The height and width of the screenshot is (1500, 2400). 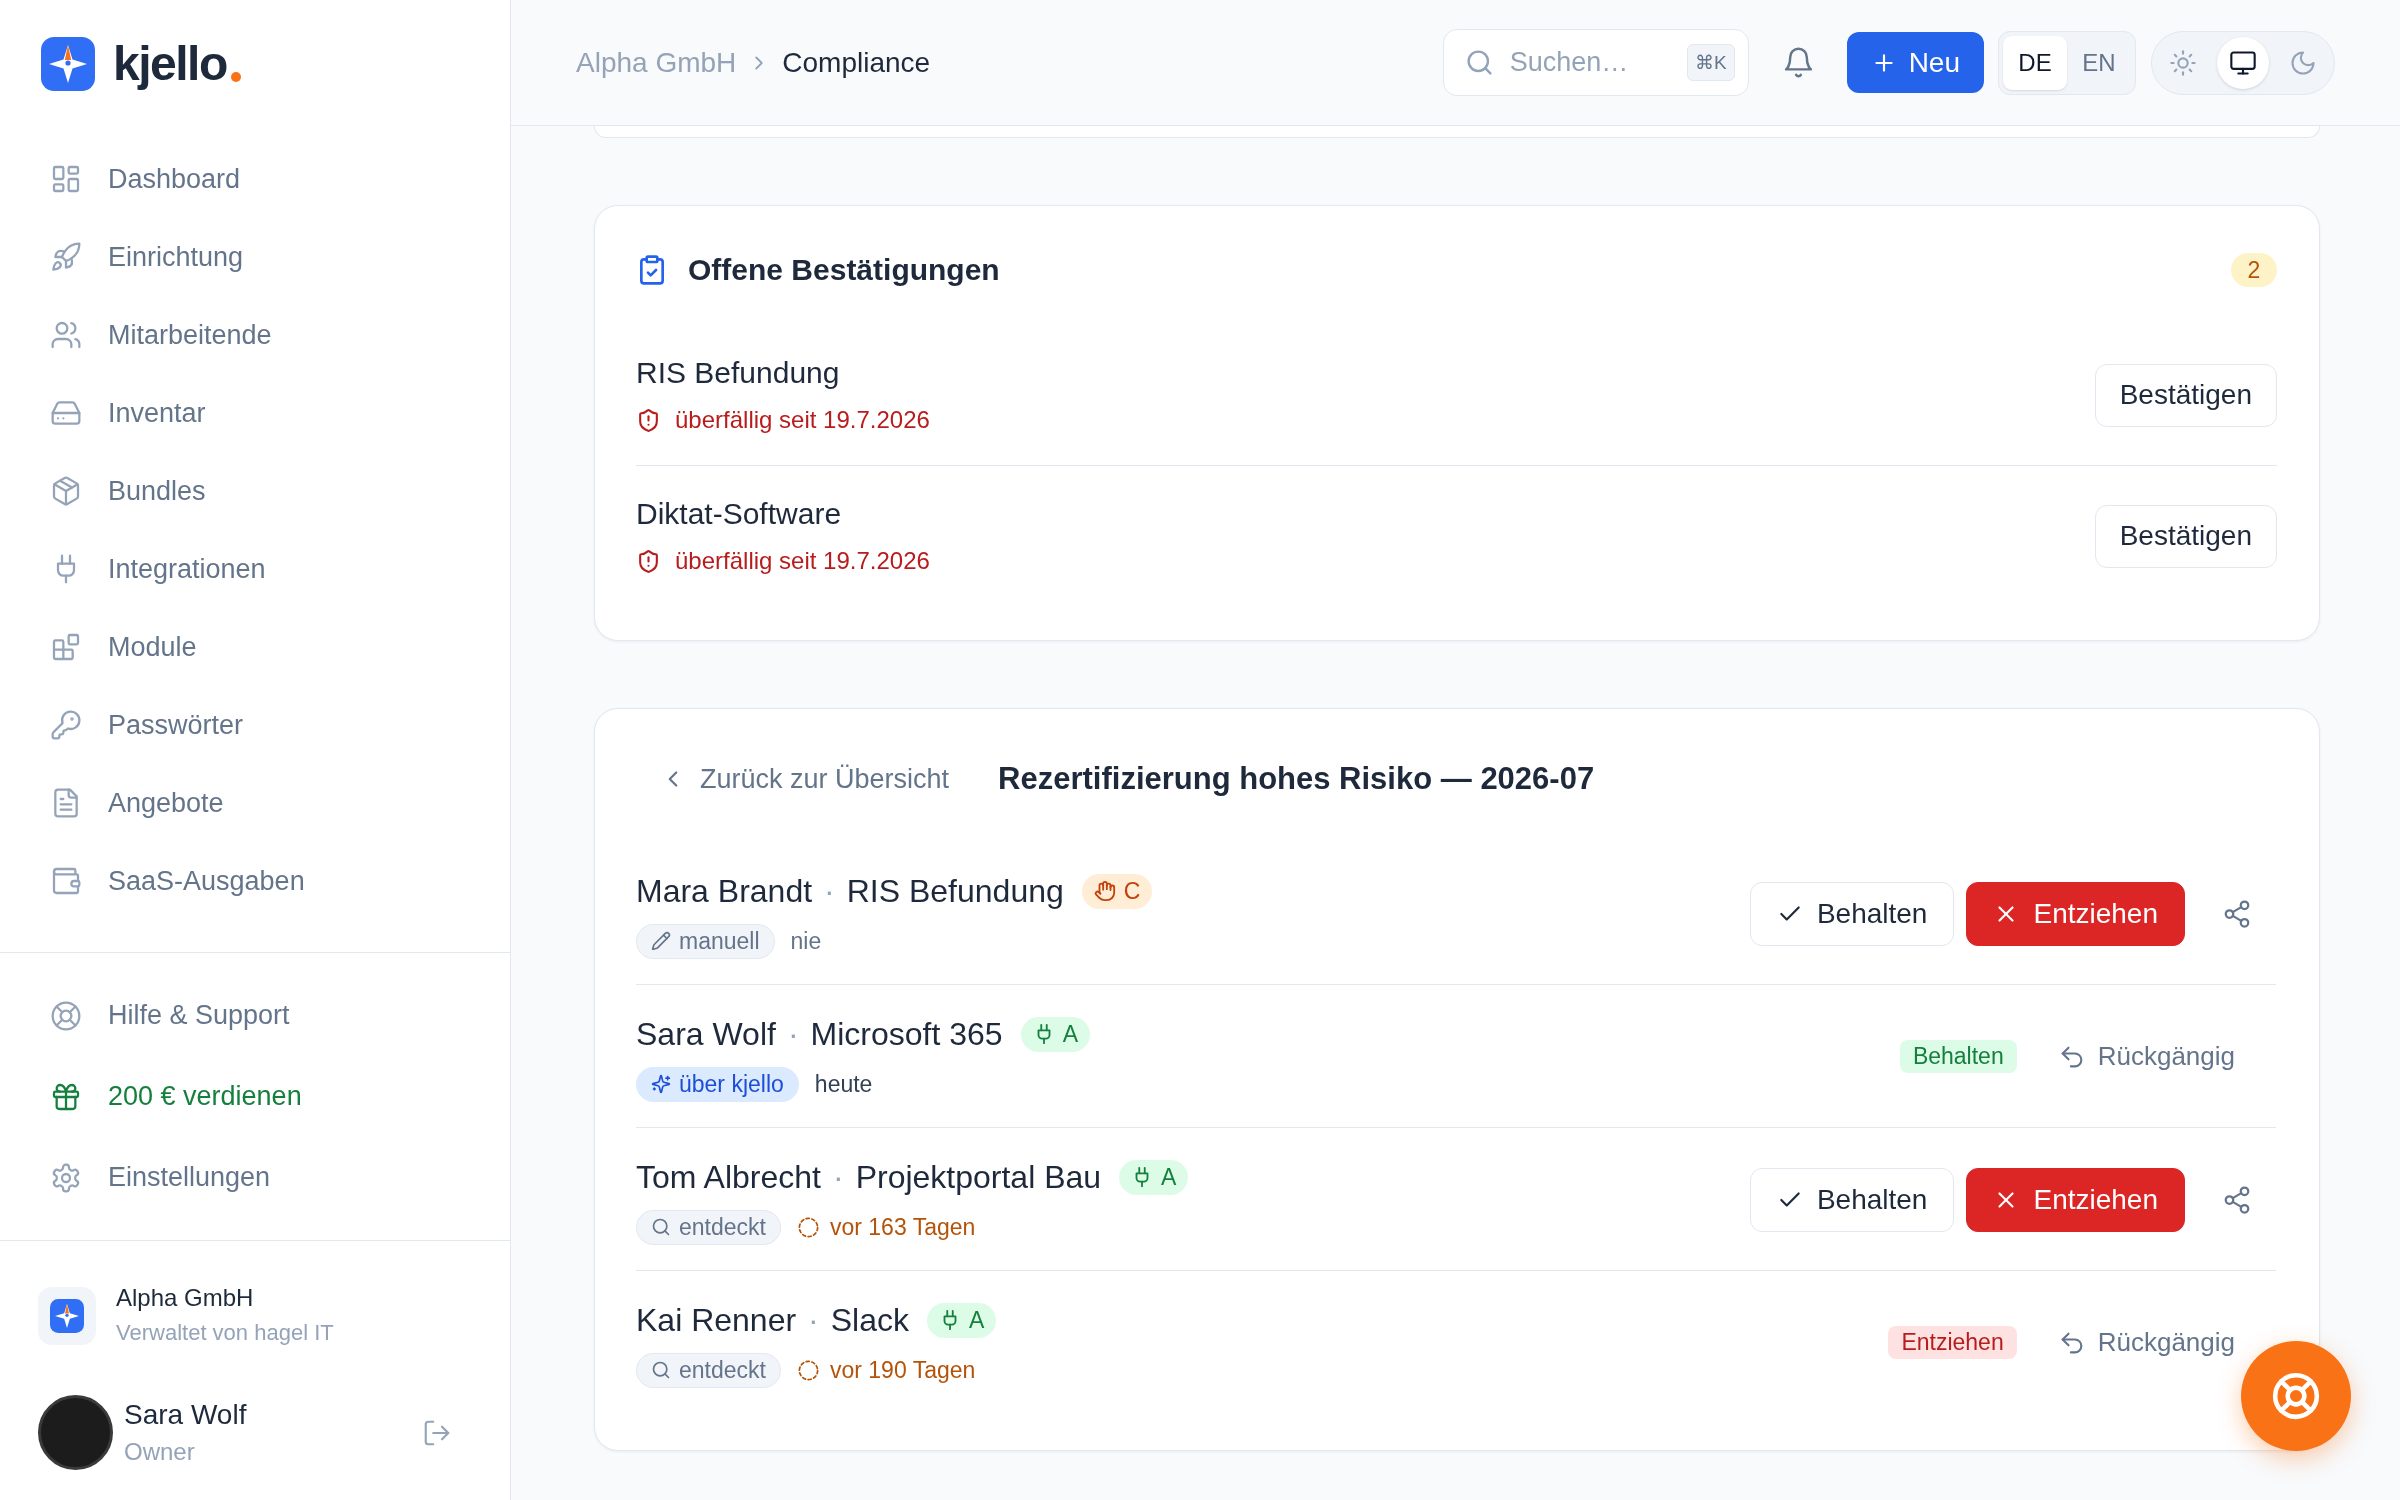 I want to click on nav-item: Integrationen, so click(x=255, y=569).